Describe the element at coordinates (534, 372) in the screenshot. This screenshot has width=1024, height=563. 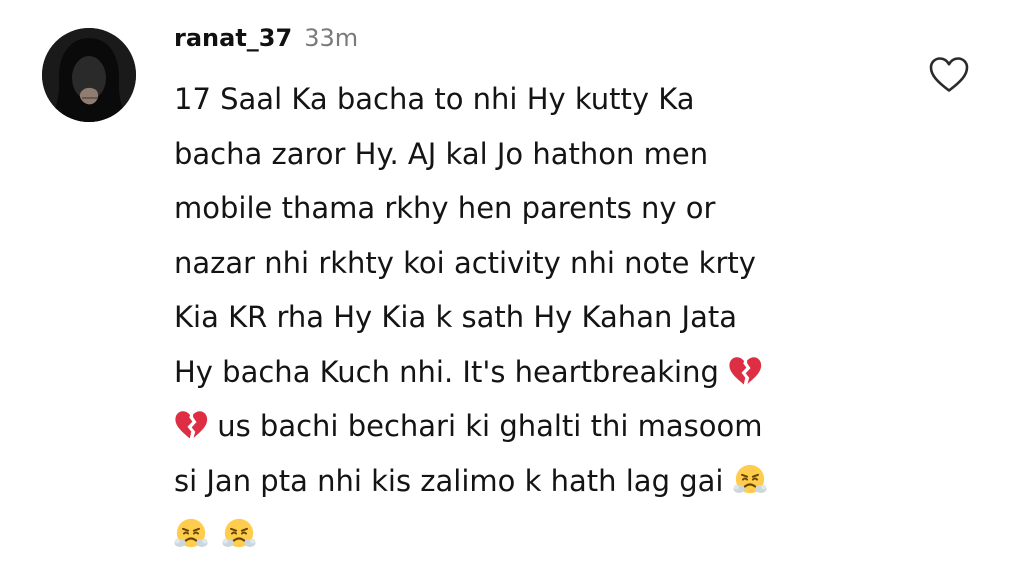
I see `comment-line: Hy bacha Kuch nhi. It's heartbreaking` at that location.